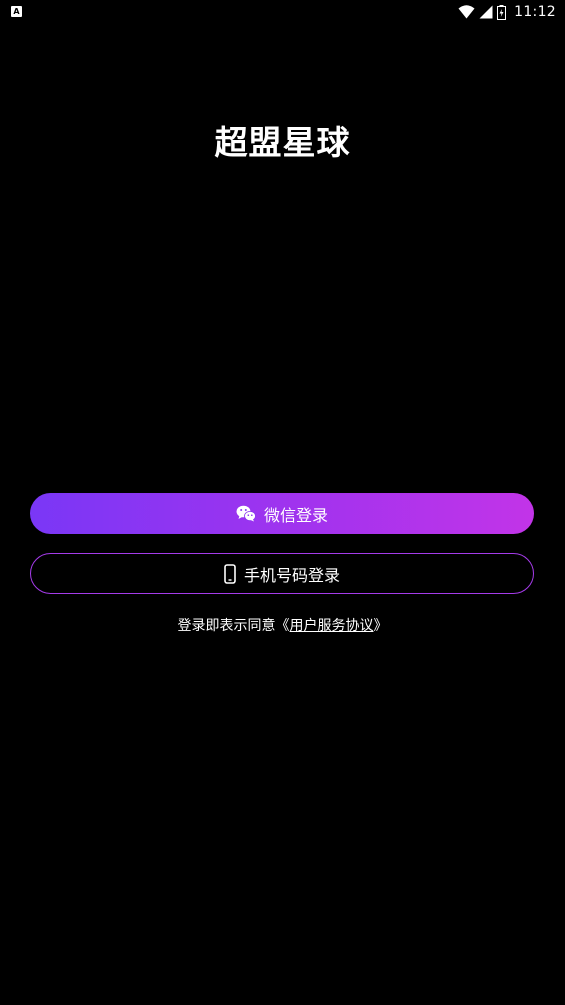 The height and width of the screenshot is (1005, 565). Describe the element at coordinates (466, 12) in the screenshot. I see `wifi-icon` at that location.